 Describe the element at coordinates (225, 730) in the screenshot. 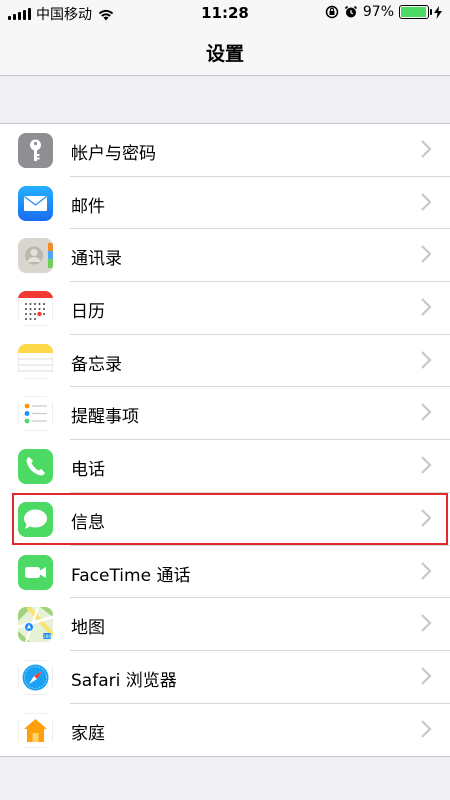

I see `settings-item-home: 家庭` at that location.